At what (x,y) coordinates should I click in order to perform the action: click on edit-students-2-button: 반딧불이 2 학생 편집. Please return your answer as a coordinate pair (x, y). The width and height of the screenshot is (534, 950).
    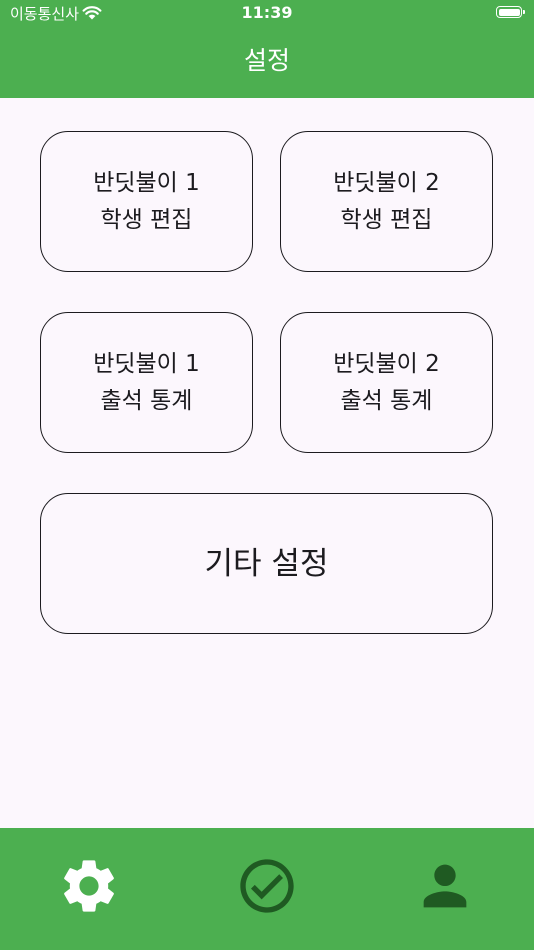
    Looking at the image, I should click on (386, 201).